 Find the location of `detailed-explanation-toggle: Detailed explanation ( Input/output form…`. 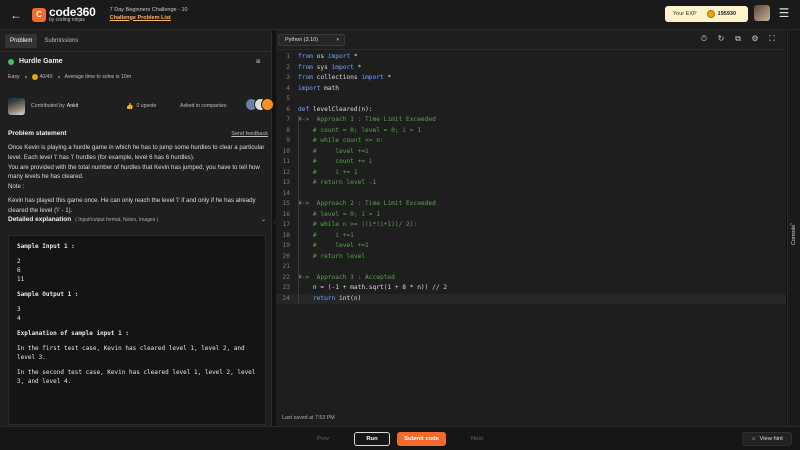

detailed-explanation-toggle: Detailed explanation ( Input/output form… is located at coordinates (138, 219).